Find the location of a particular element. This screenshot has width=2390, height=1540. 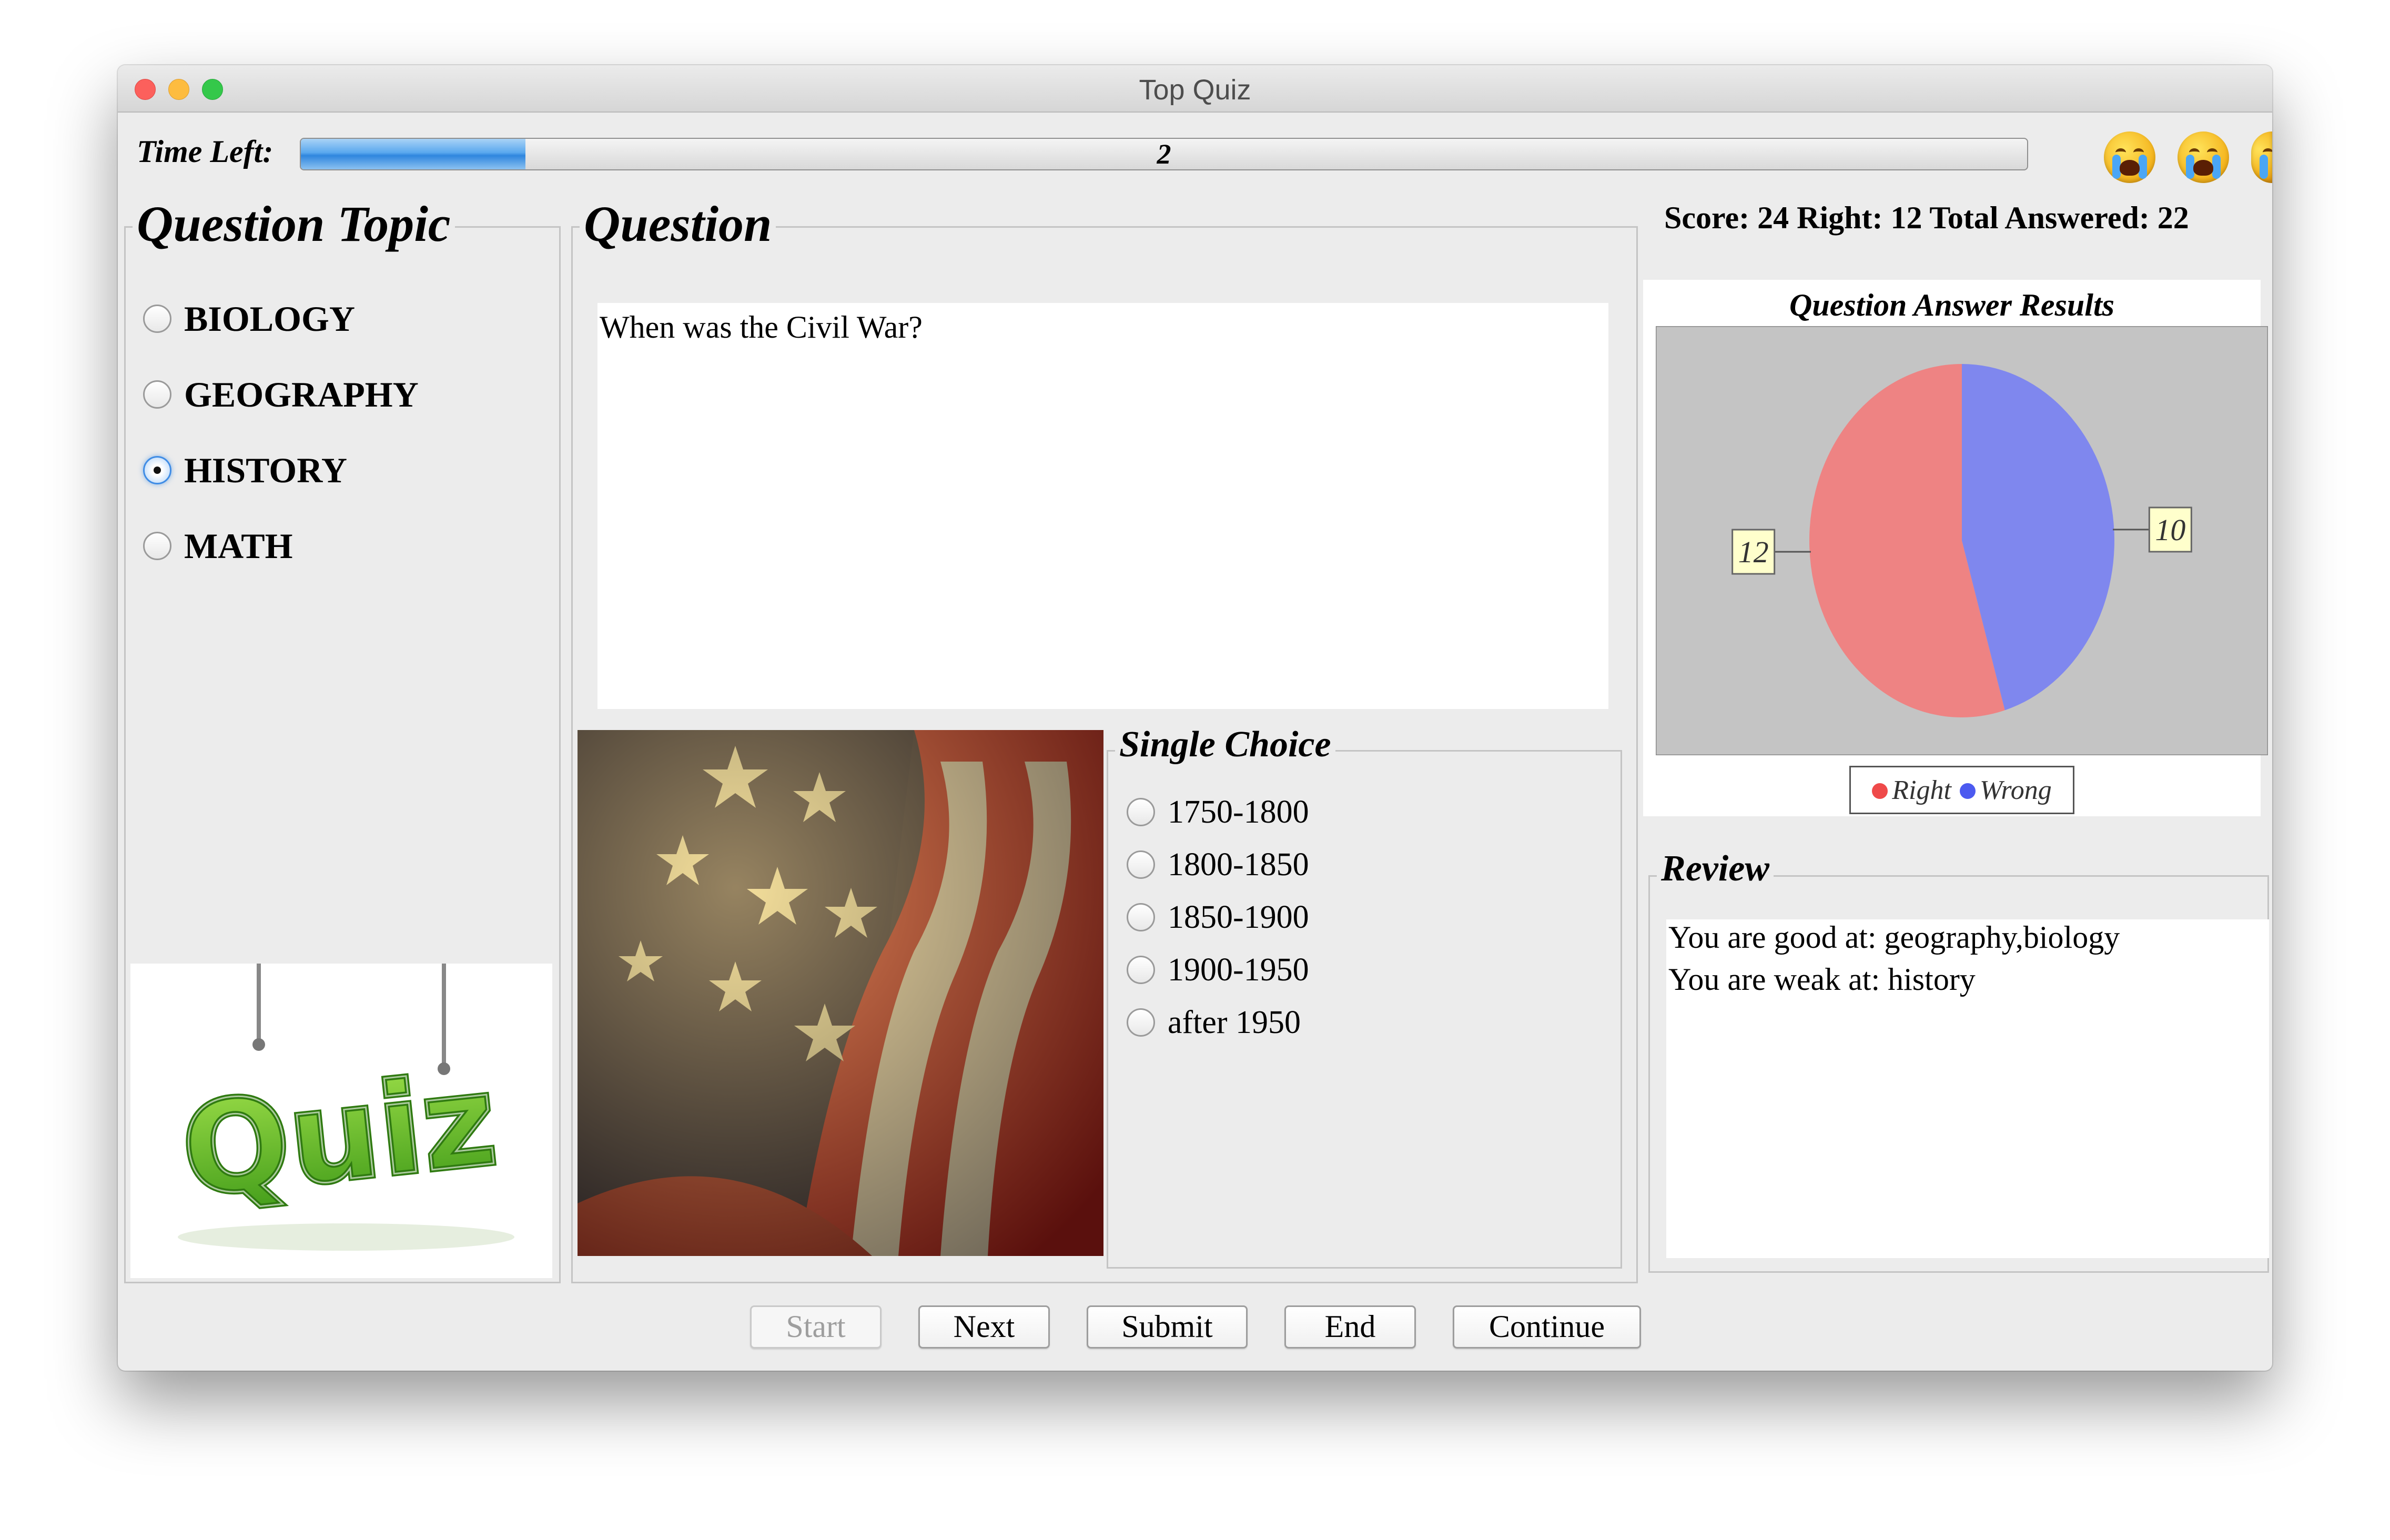

choice-option-1900-1950: 1900-1950 is located at coordinates (1218, 970).